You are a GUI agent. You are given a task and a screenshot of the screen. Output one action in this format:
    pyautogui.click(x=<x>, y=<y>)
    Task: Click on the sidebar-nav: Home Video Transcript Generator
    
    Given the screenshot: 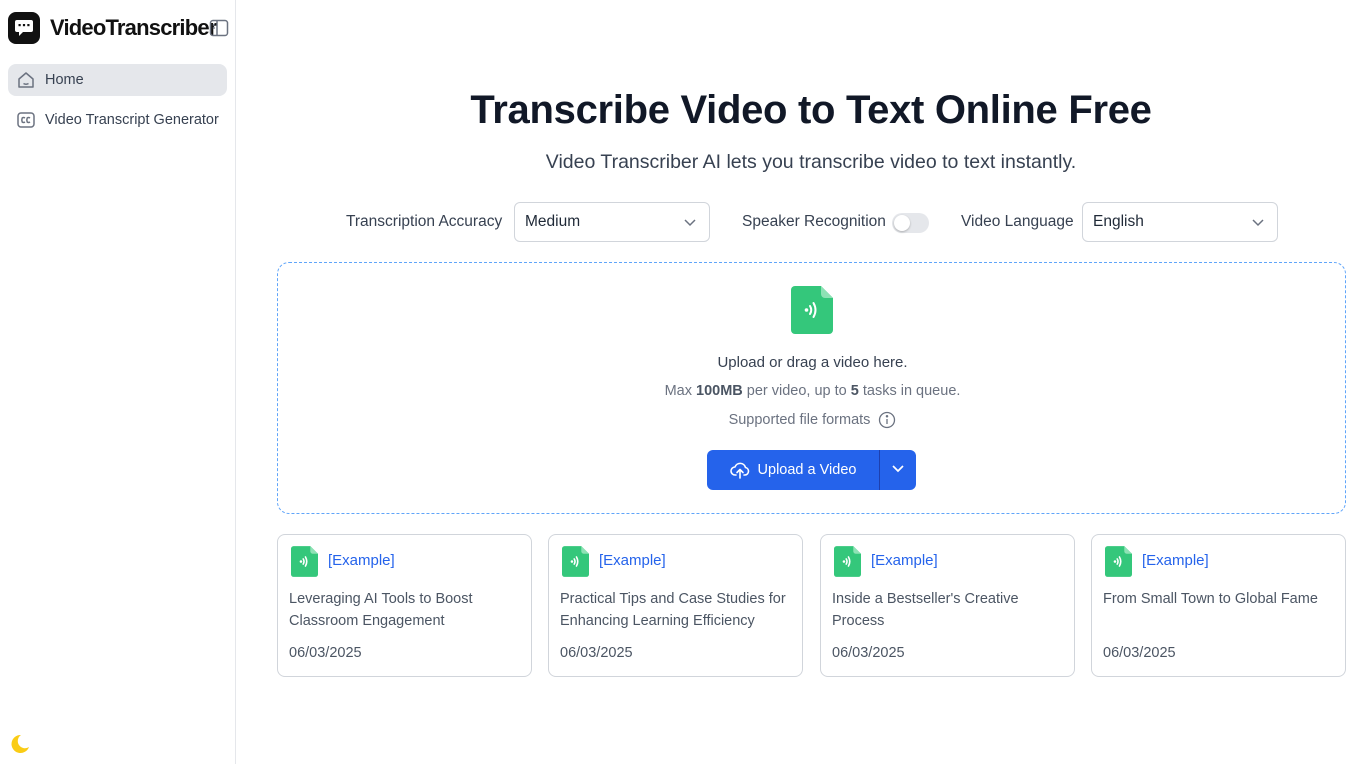 What is the action you would take?
    pyautogui.click(x=117, y=104)
    